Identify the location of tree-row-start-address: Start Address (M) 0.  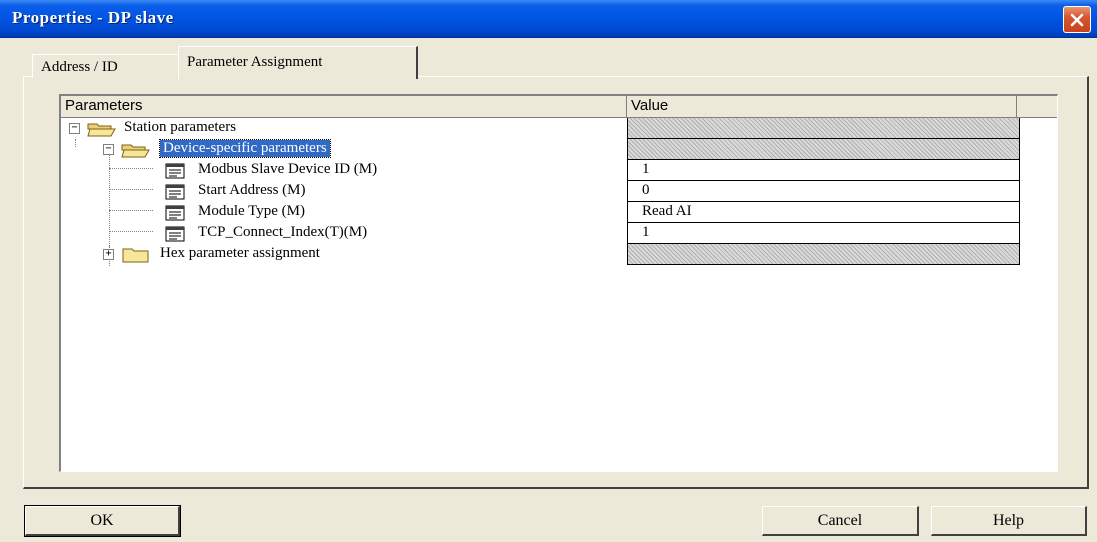
(559, 191).